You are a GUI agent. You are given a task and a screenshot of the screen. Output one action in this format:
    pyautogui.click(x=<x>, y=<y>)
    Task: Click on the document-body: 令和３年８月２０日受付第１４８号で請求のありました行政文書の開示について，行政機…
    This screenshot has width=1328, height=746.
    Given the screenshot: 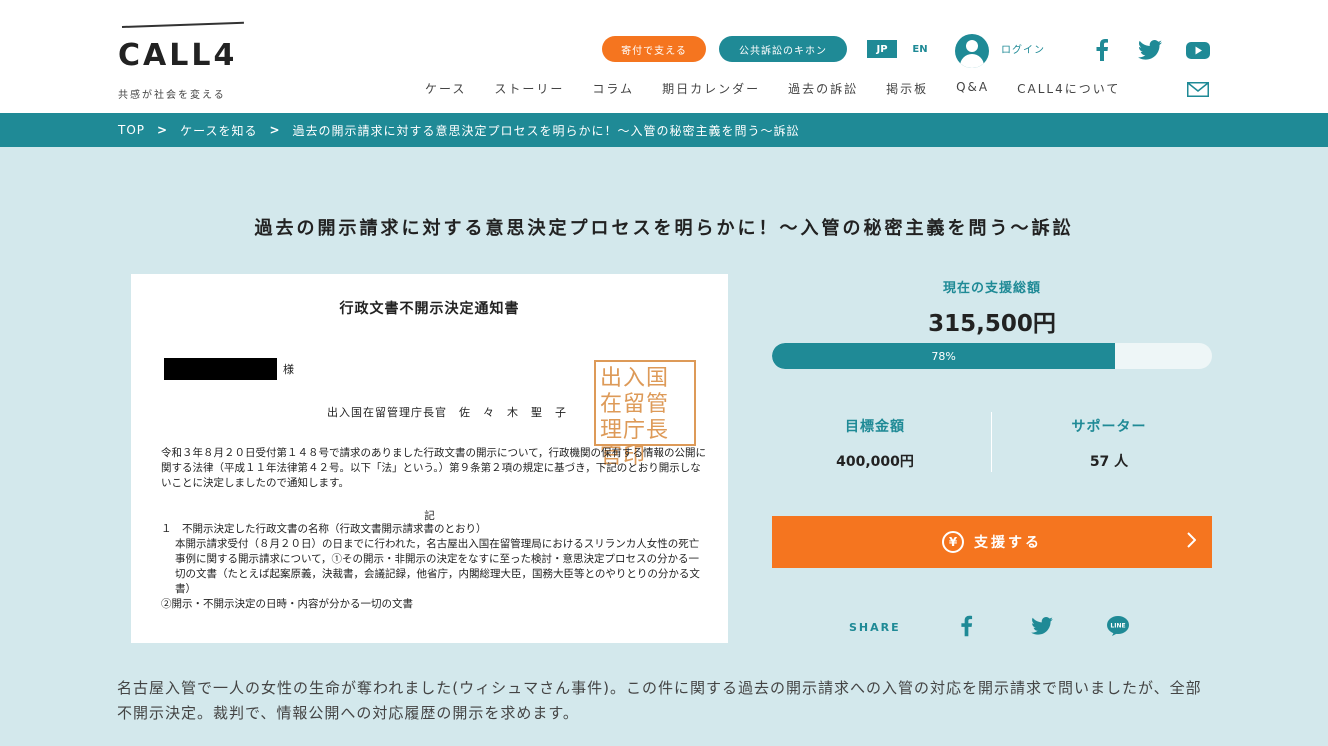 What is the action you would take?
    pyautogui.click(x=433, y=468)
    